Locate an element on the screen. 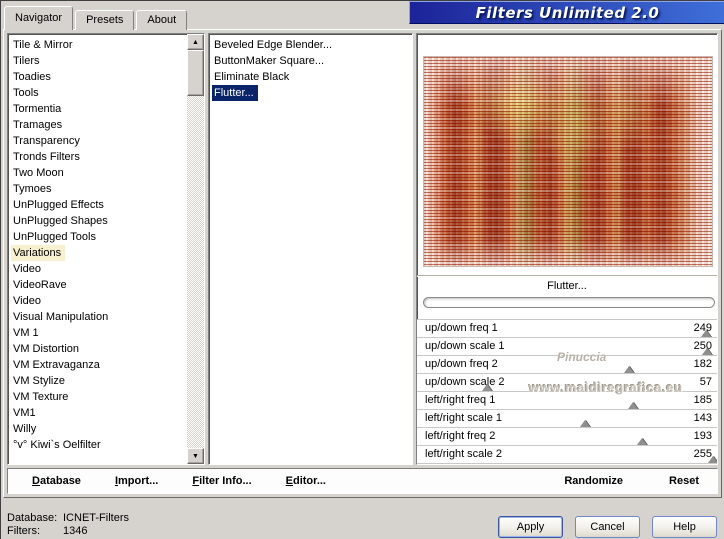 The height and width of the screenshot is (539, 724). category-item: VM1 is located at coordinates (97, 413).